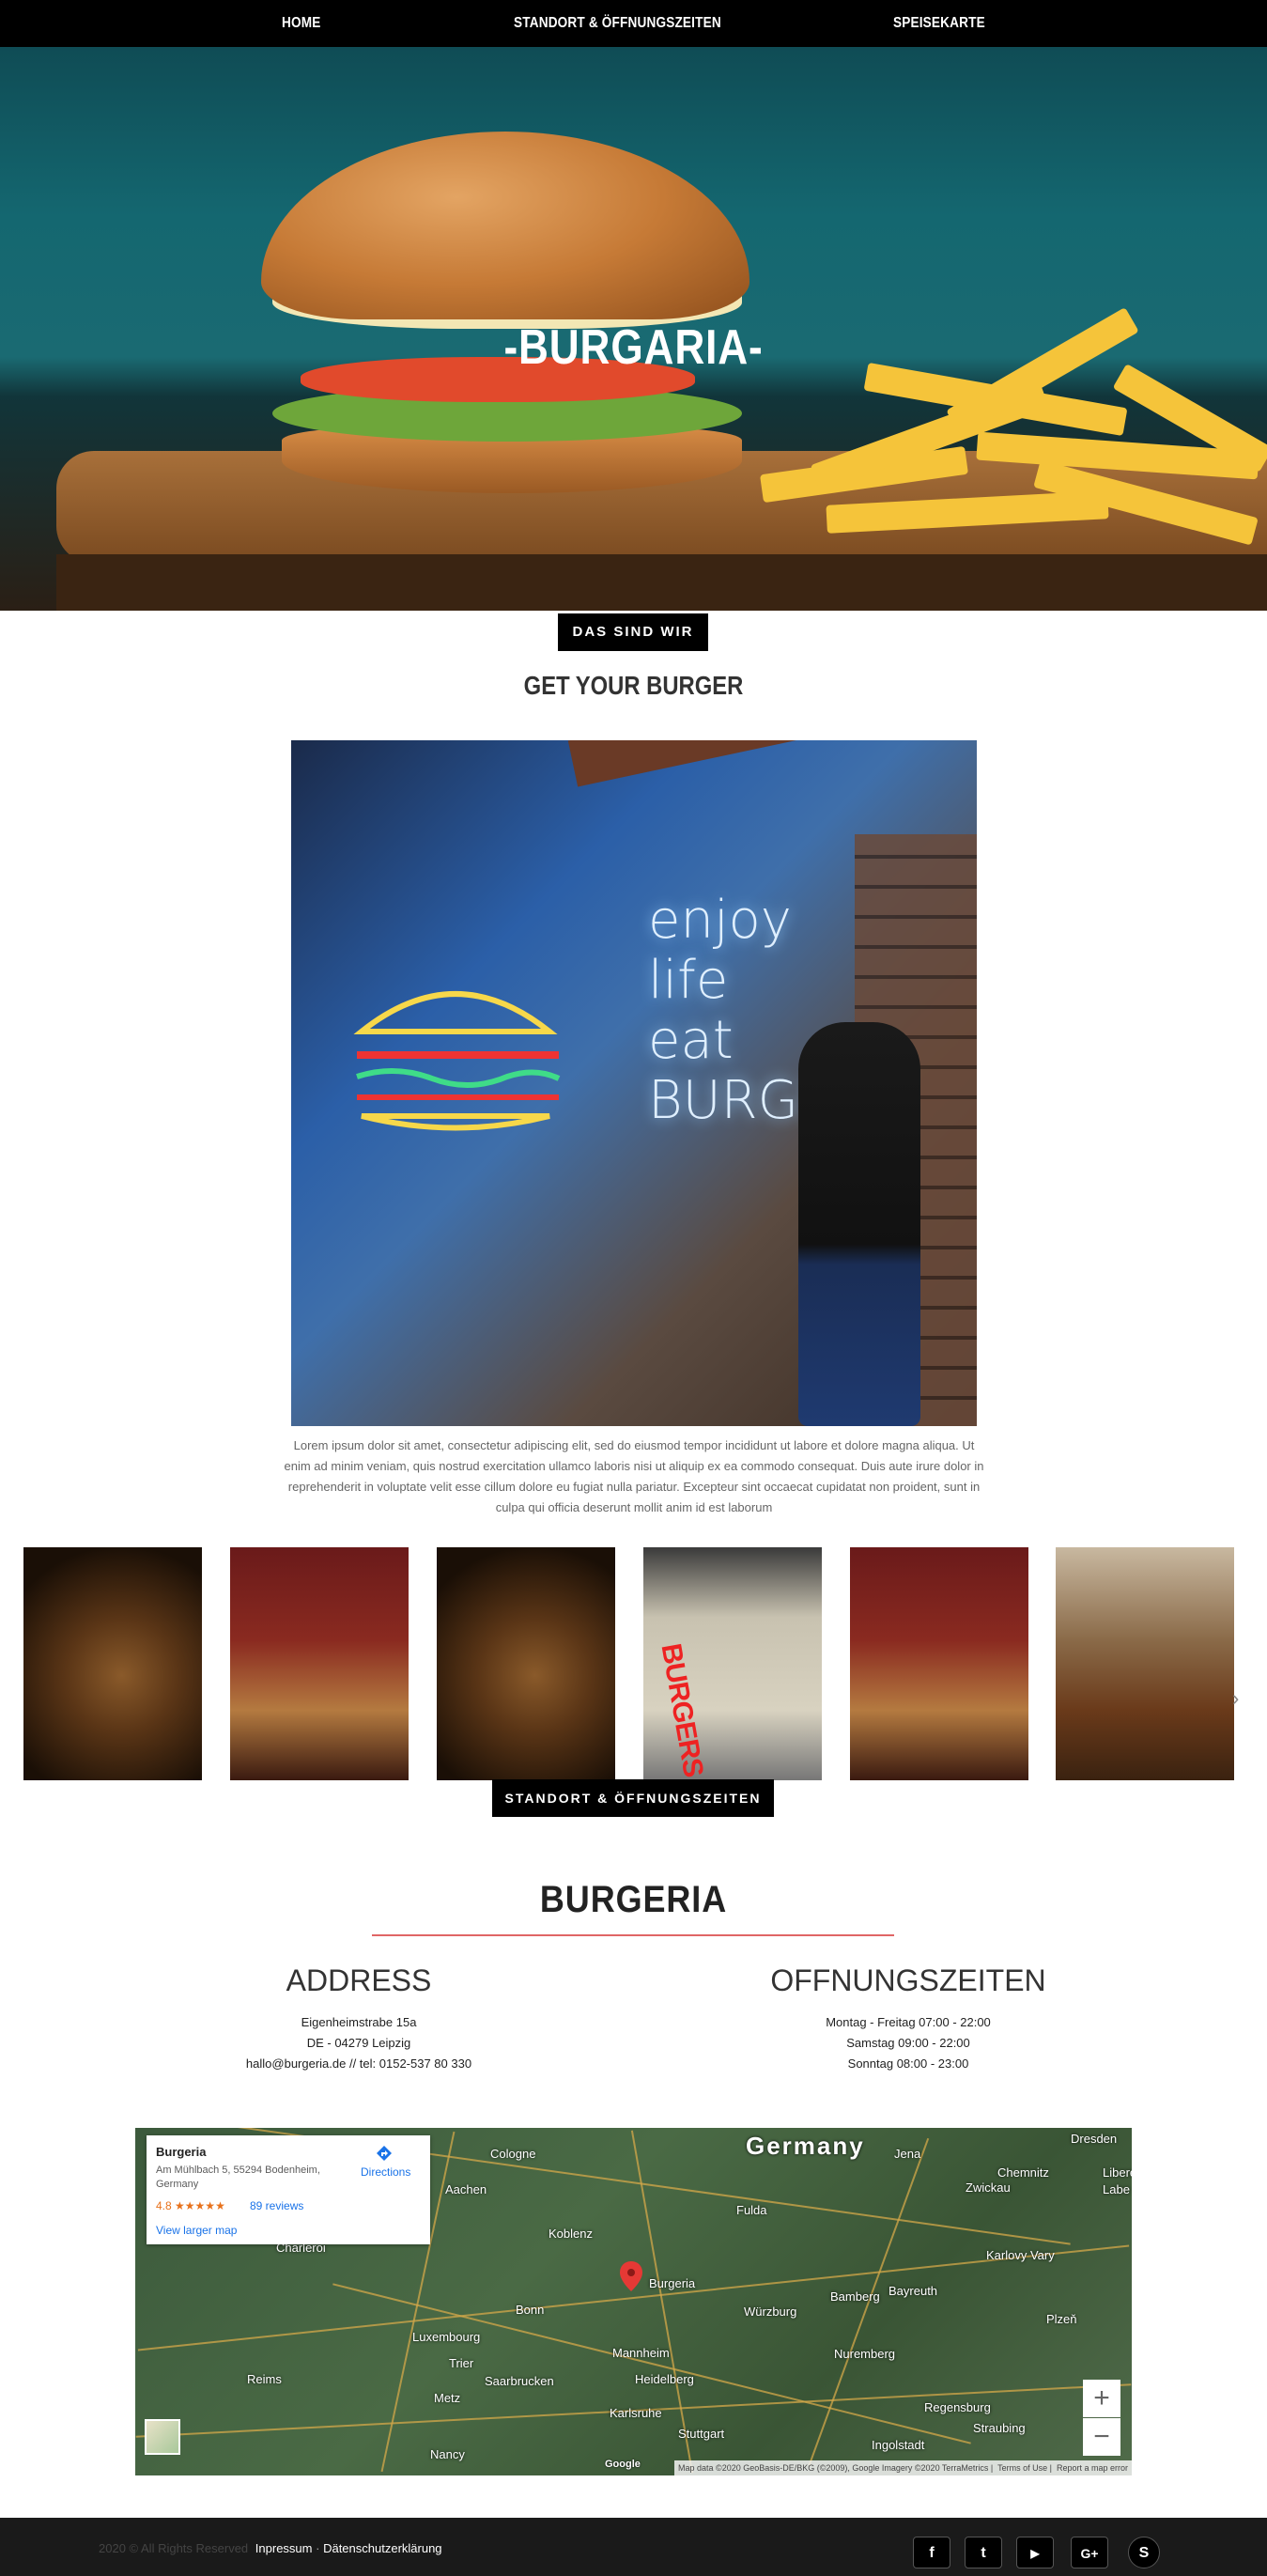  Describe the element at coordinates (623, 2464) in the screenshot. I see `google-logo: Google` at that location.